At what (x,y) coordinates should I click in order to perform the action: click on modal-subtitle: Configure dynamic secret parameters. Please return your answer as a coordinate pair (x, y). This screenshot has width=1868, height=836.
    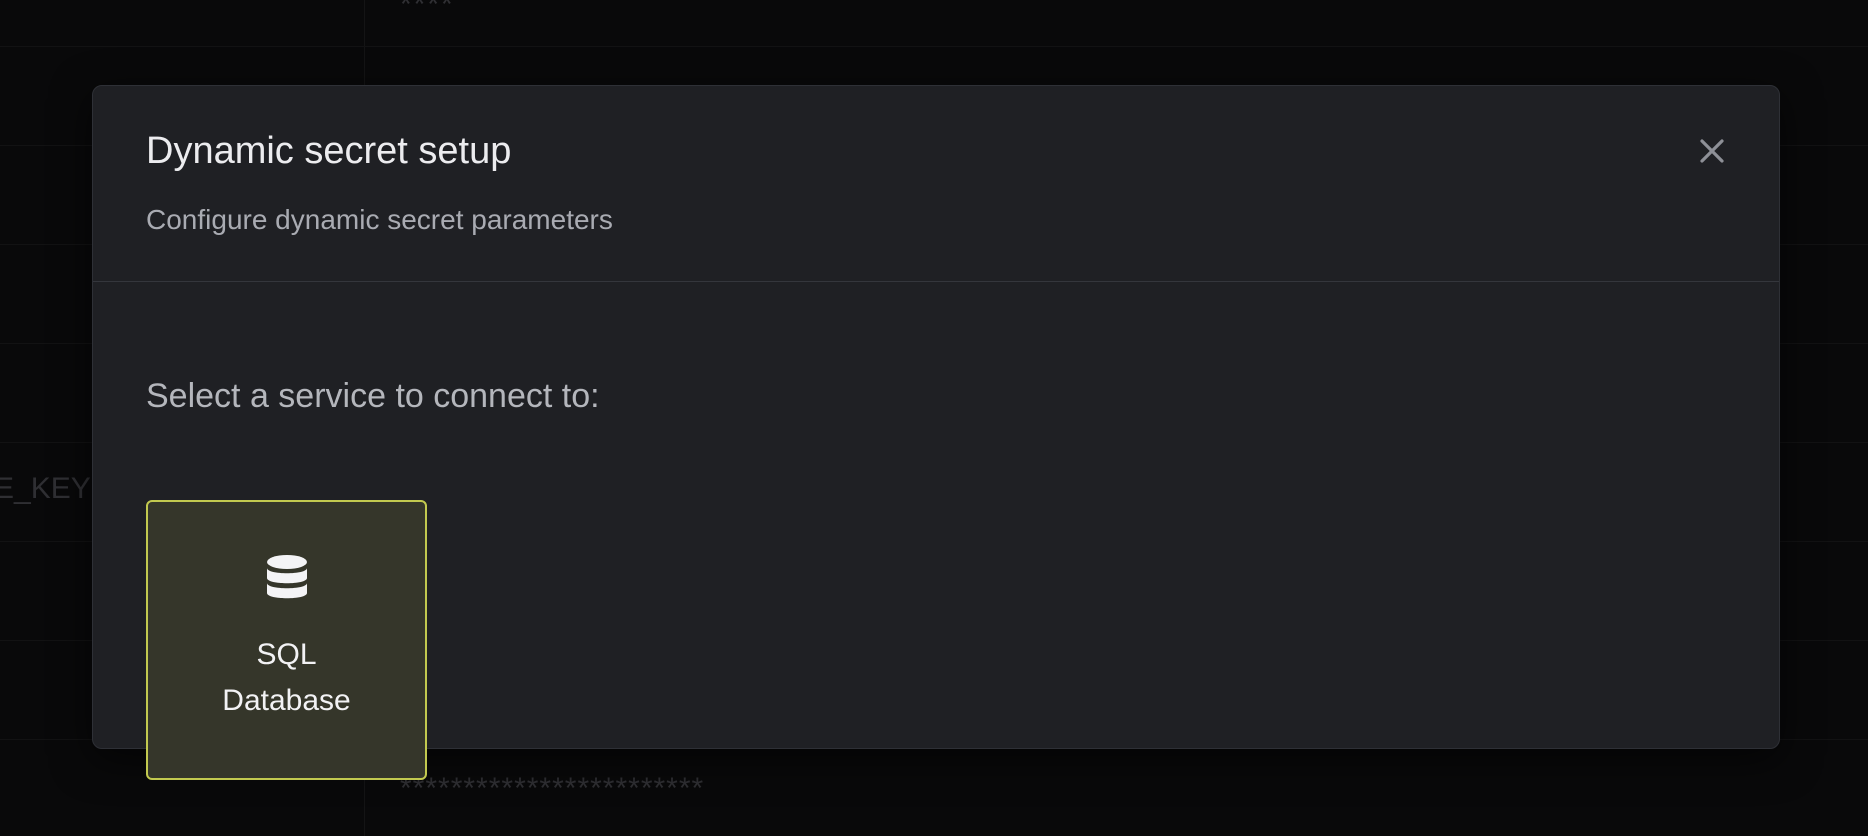
    Looking at the image, I should click on (379, 219).